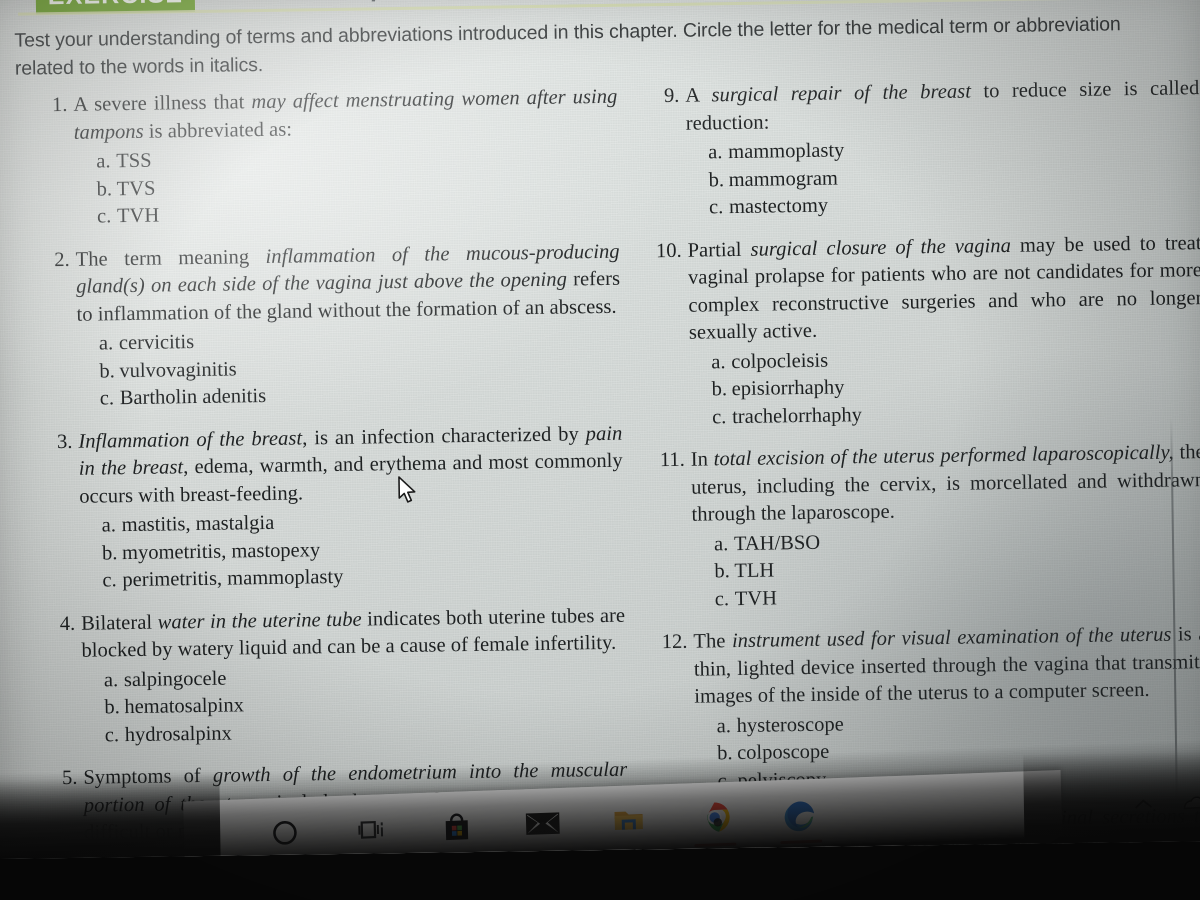 The image size is (1200, 900). What do you see at coordinates (190, 439) in the screenshot?
I see `stem-italic-phrase: Inflammation of the breast` at bounding box center [190, 439].